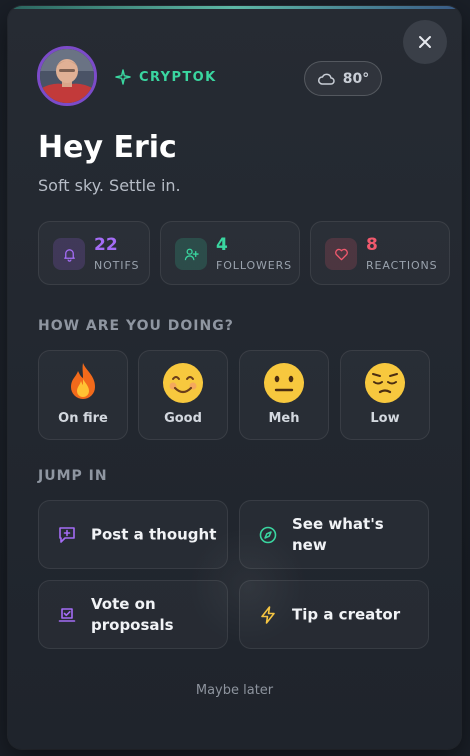 The image size is (470, 756). I want to click on reactions-count: 8, so click(372, 245).